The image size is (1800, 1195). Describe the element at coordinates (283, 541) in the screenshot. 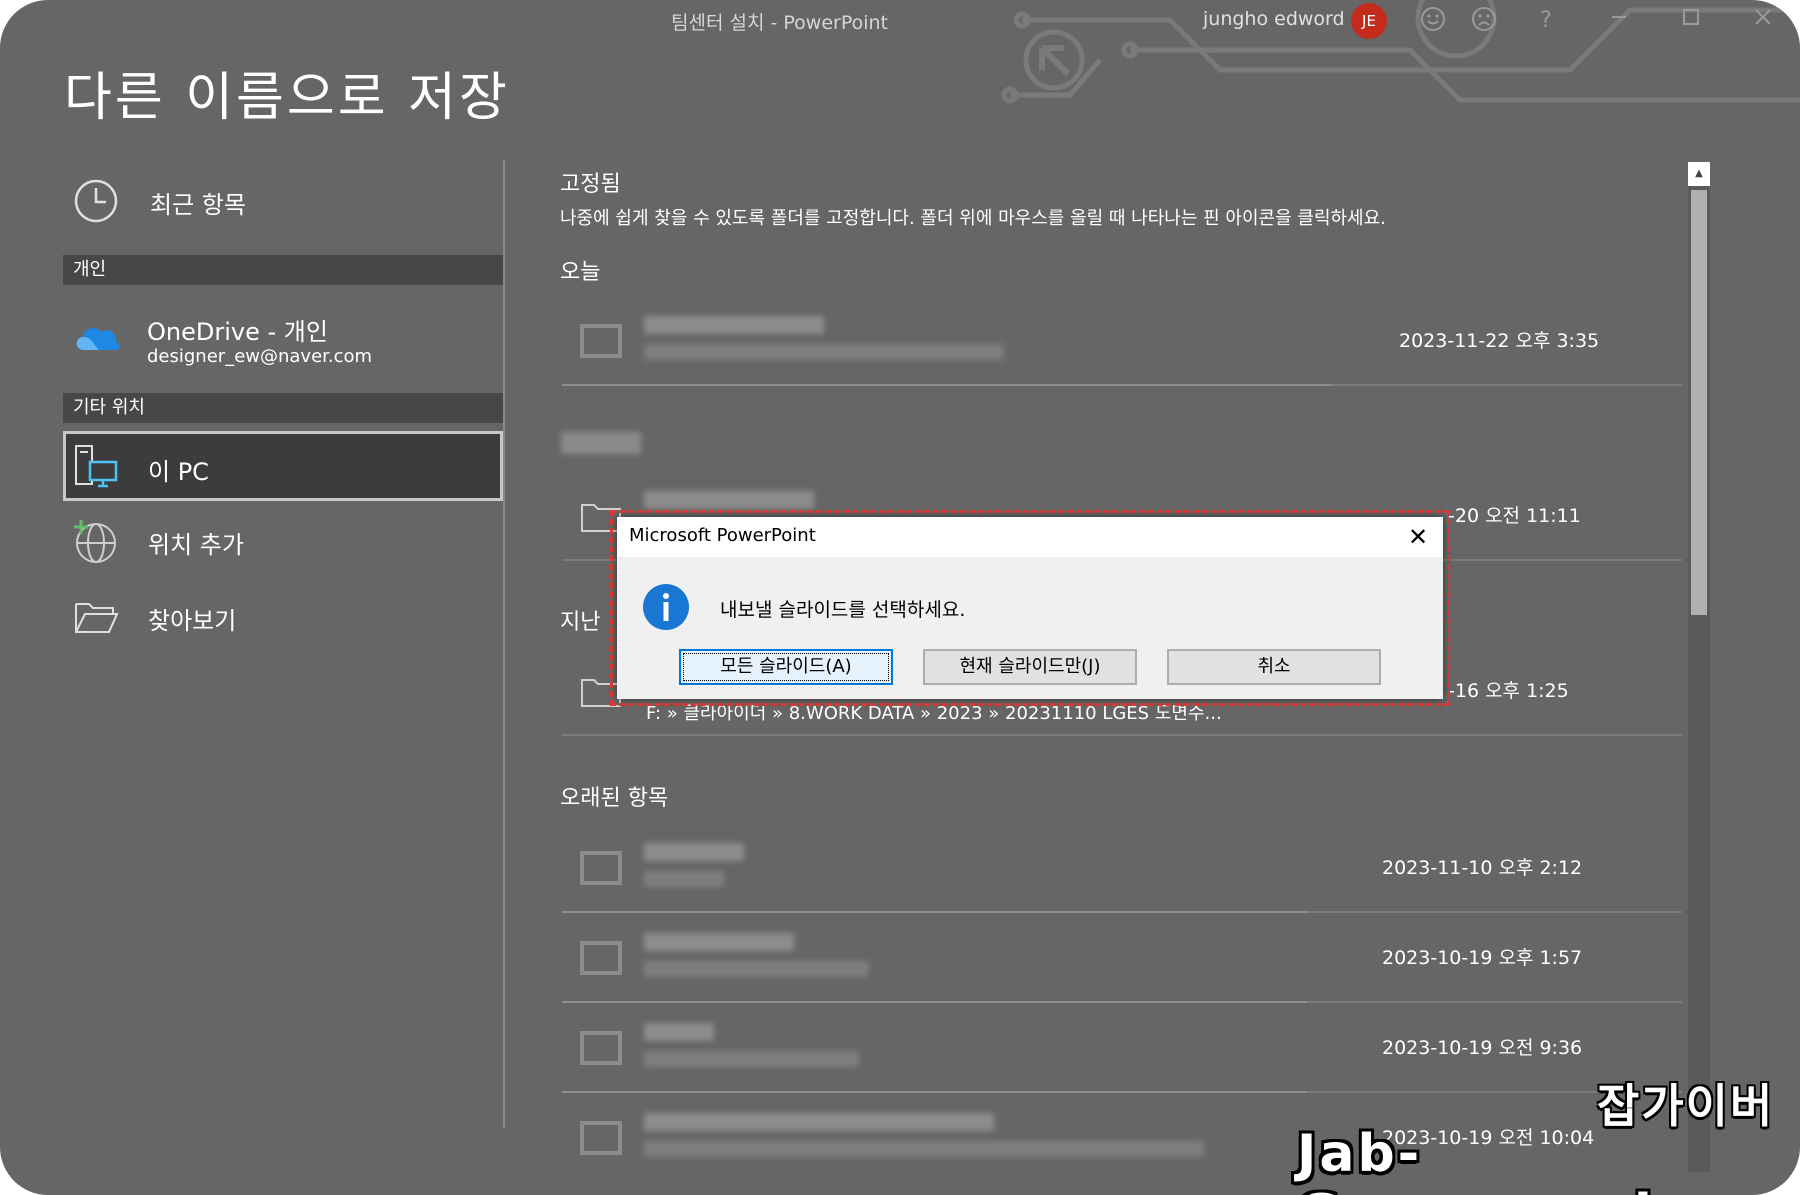

I see `nav-add-place: 위치 추가` at that location.